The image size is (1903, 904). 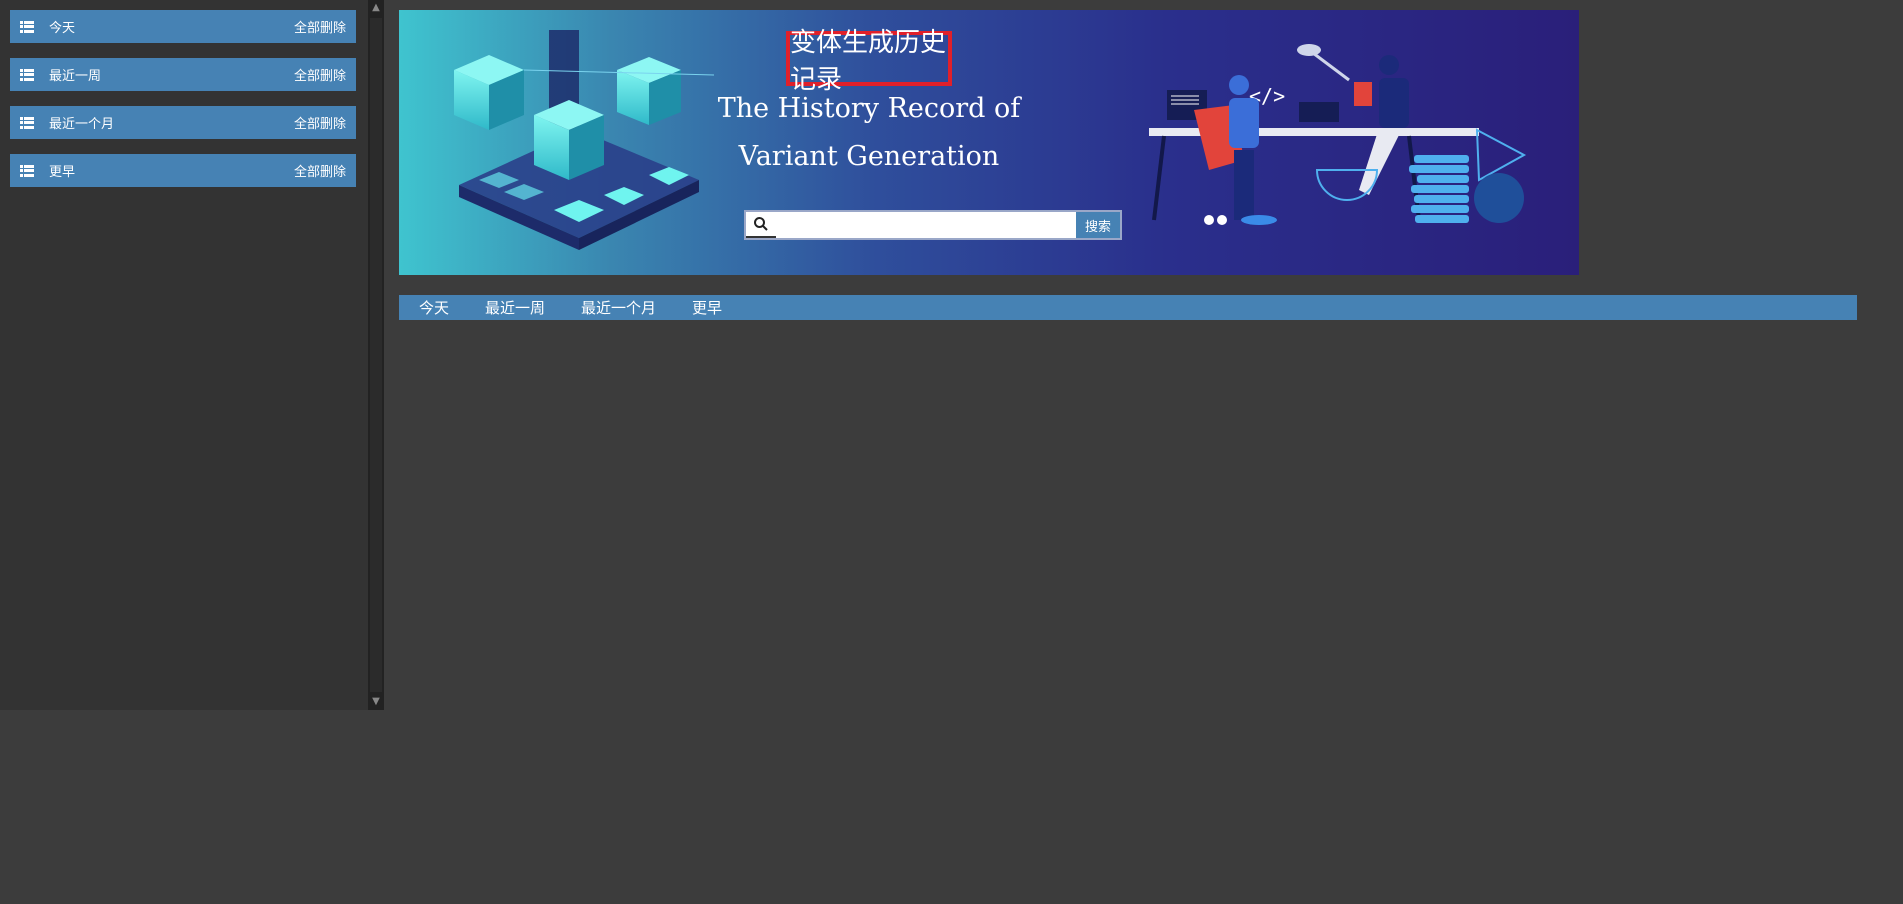 I want to click on sidebar-item-last-week: 最近一周 全部删除, so click(x=183, y=74).